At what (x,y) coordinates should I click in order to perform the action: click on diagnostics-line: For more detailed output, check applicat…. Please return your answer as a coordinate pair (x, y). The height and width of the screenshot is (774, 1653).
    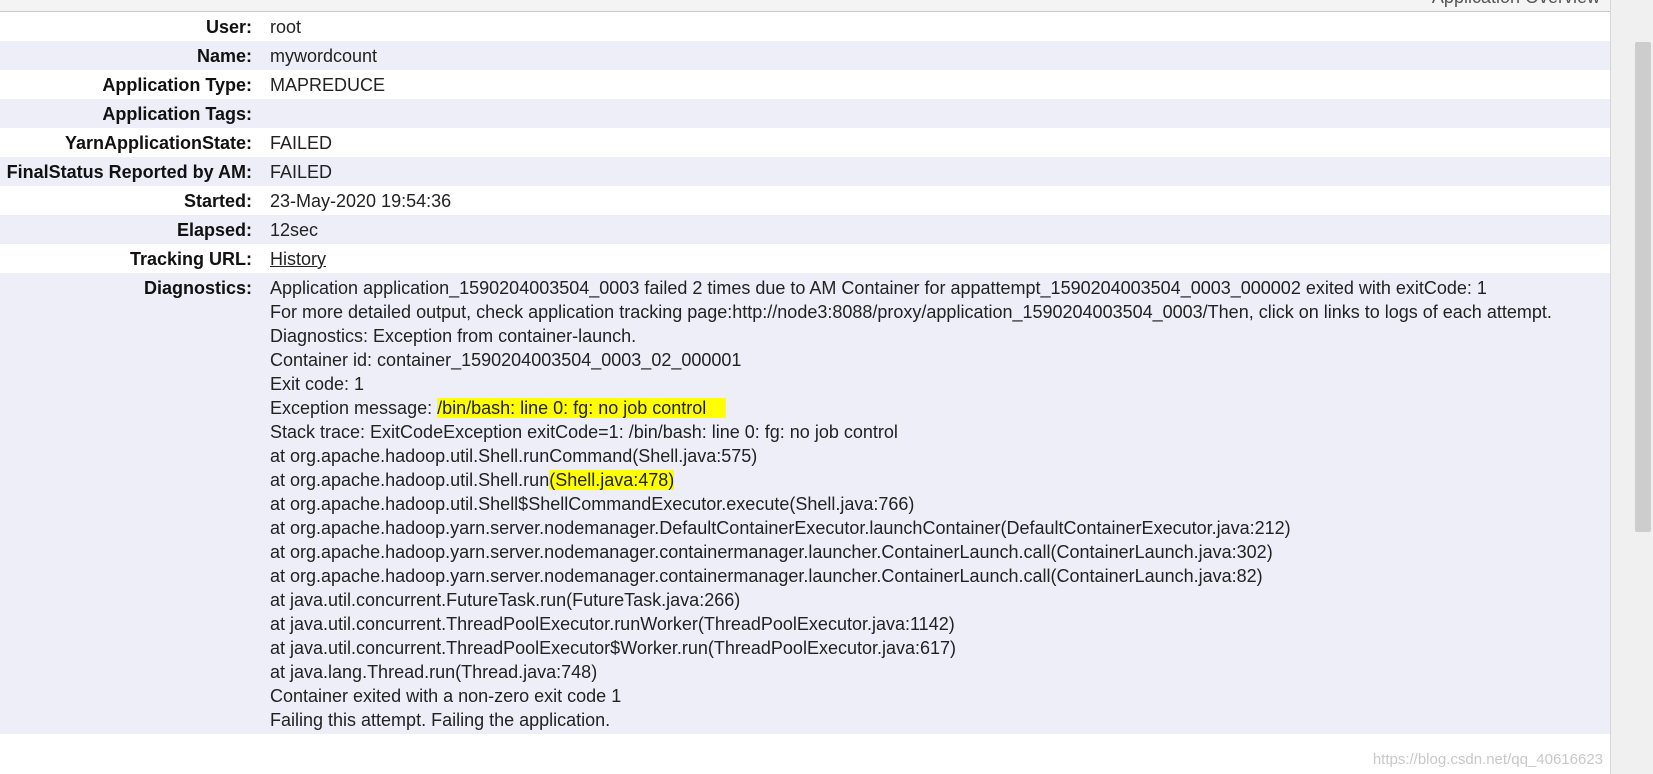
    Looking at the image, I should click on (911, 312).